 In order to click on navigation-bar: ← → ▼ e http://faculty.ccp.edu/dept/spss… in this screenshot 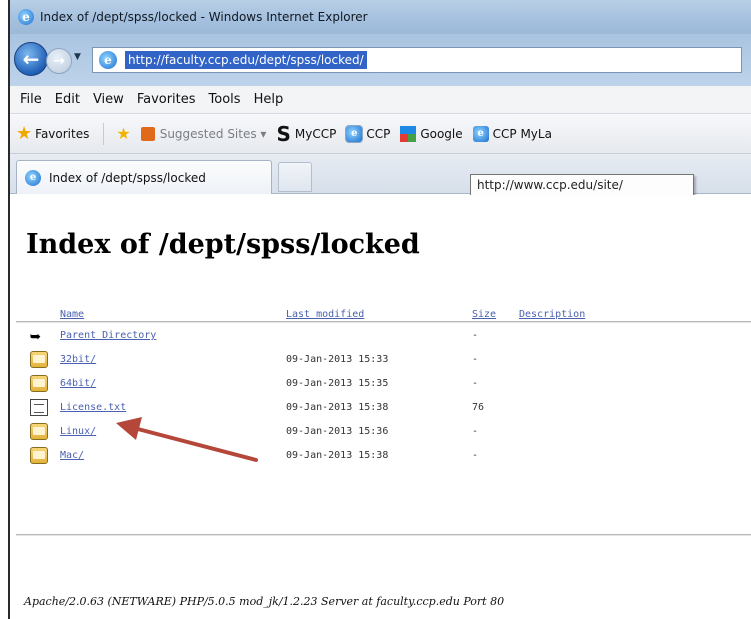, I will do `click(380, 60)`.